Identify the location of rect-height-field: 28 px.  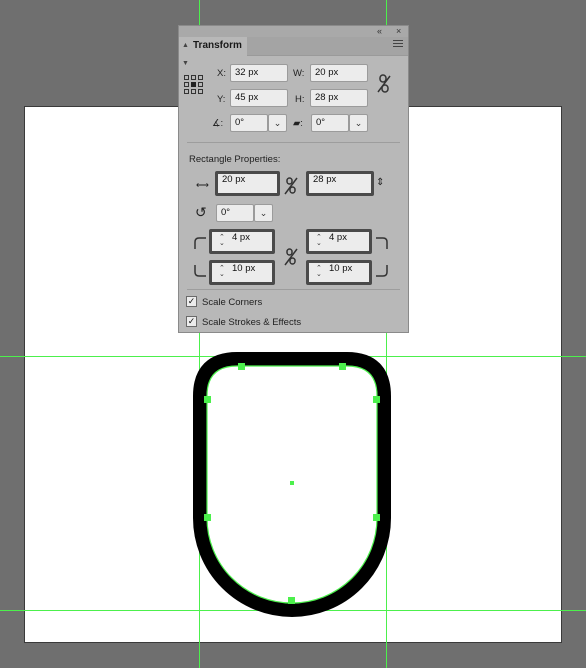
(340, 183).